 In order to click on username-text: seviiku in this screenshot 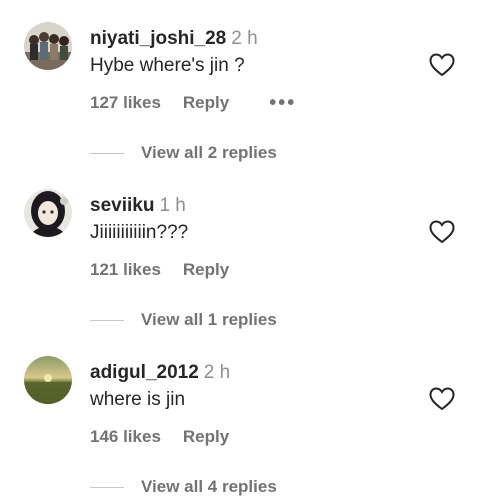, I will do `click(122, 205)`.